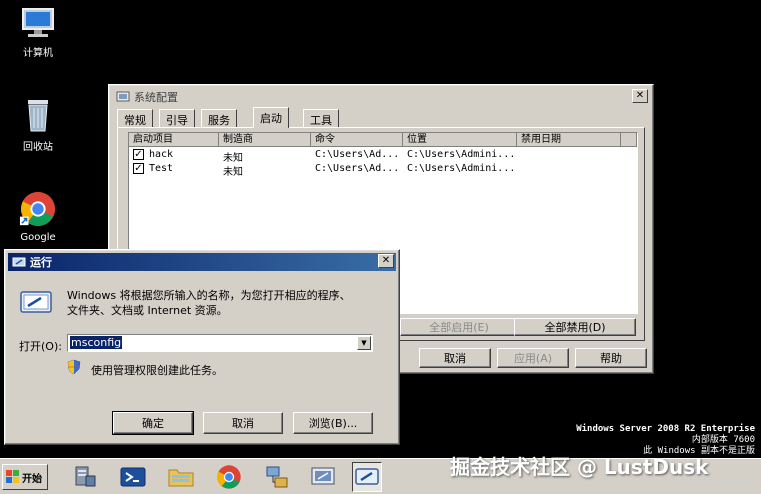  What do you see at coordinates (723, 440) in the screenshot?
I see `os-build: 内部版本 7600` at bounding box center [723, 440].